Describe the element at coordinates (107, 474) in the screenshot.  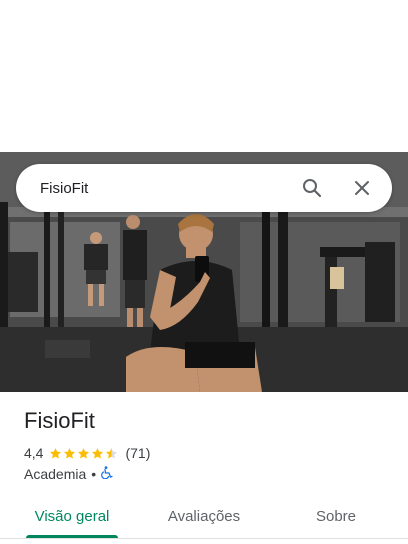
I see `wheelchair-icon` at that location.